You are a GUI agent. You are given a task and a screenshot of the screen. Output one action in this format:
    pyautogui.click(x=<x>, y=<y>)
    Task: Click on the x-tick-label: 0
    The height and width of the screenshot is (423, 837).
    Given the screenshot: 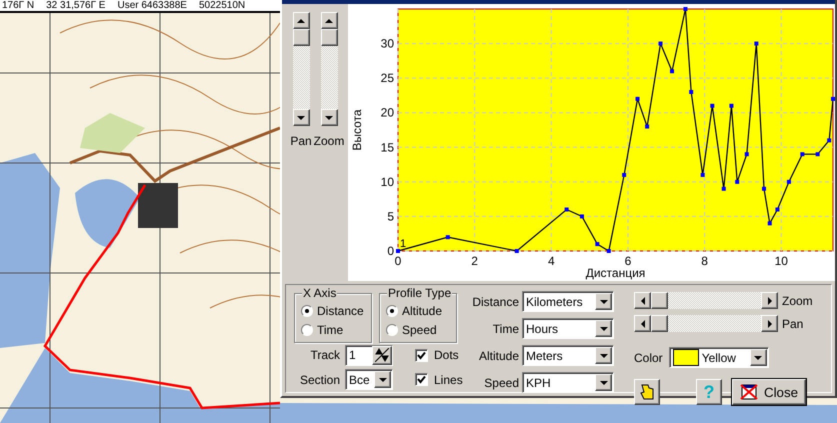 What is the action you would take?
    pyautogui.click(x=398, y=261)
    